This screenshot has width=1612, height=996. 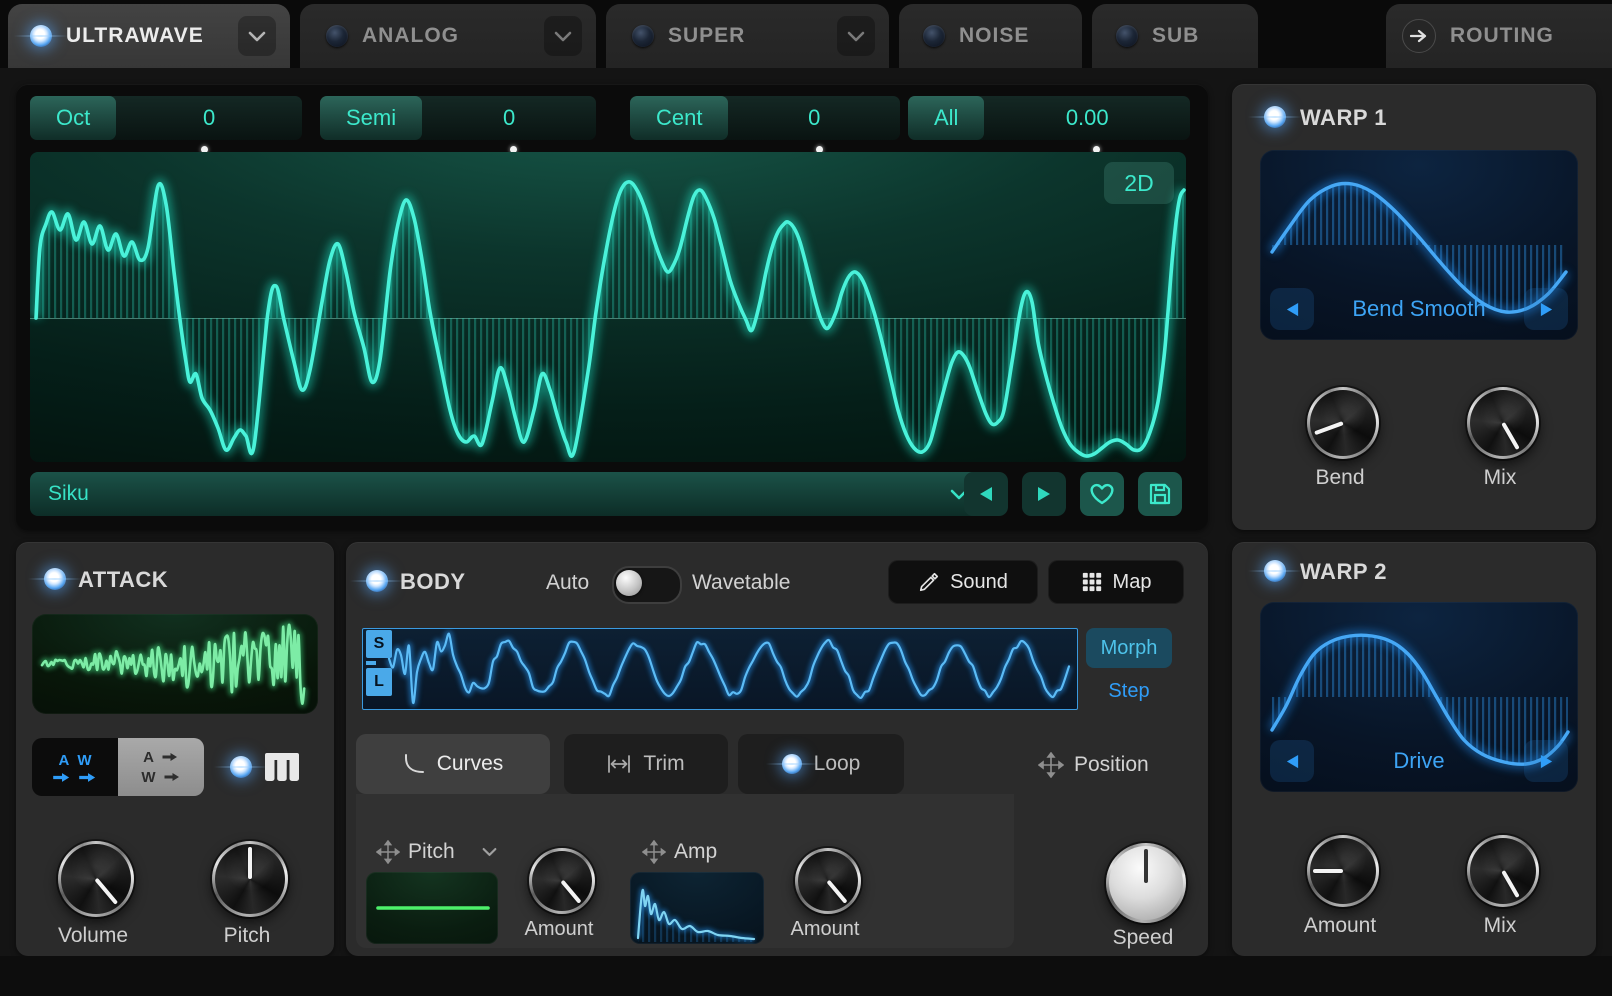 What do you see at coordinates (1275, 571) in the screenshot?
I see `warp2-led` at bounding box center [1275, 571].